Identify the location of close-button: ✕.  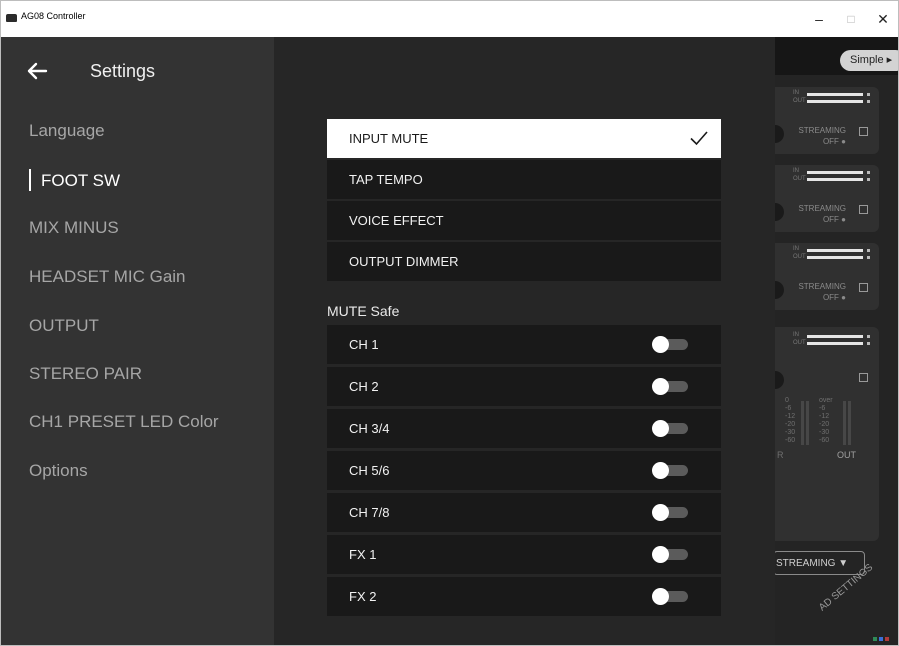
(883, 19).